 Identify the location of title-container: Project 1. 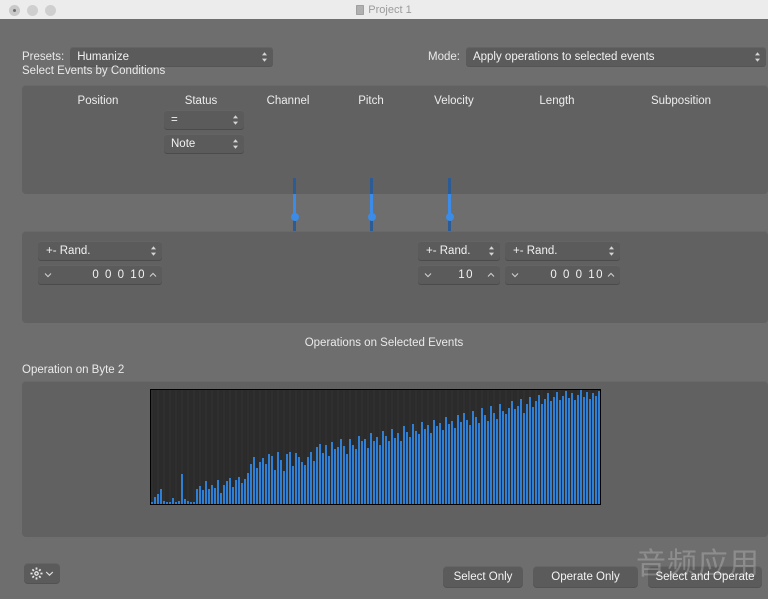
(384, 9).